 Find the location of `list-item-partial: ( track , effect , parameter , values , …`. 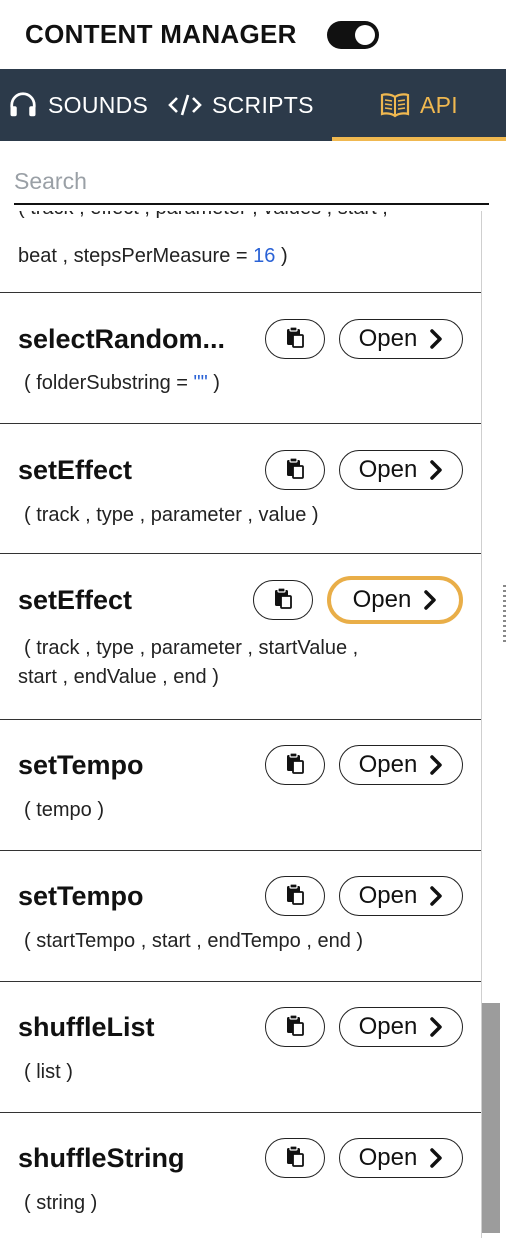

list-item-partial: ( track , effect , parameter , values , … is located at coordinates (240, 252).